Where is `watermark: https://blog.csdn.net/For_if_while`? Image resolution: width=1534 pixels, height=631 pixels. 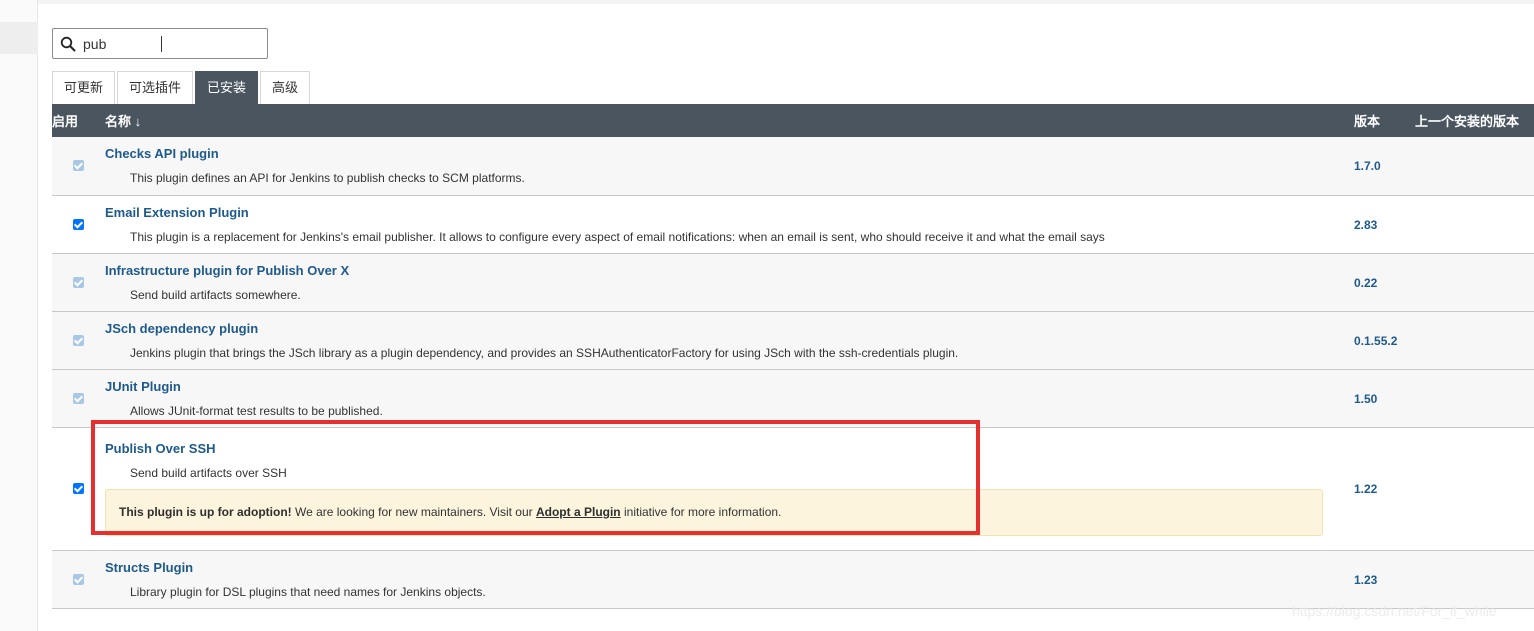
watermark: https://blog.csdn.net/For_if_while is located at coordinates (1394, 611).